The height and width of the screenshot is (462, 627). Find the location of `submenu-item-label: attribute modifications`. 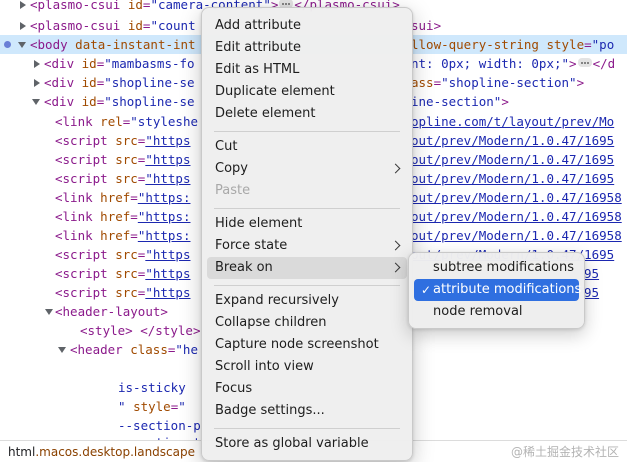

submenu-item-label: attribute modifications is located at coordinates (507, 289).